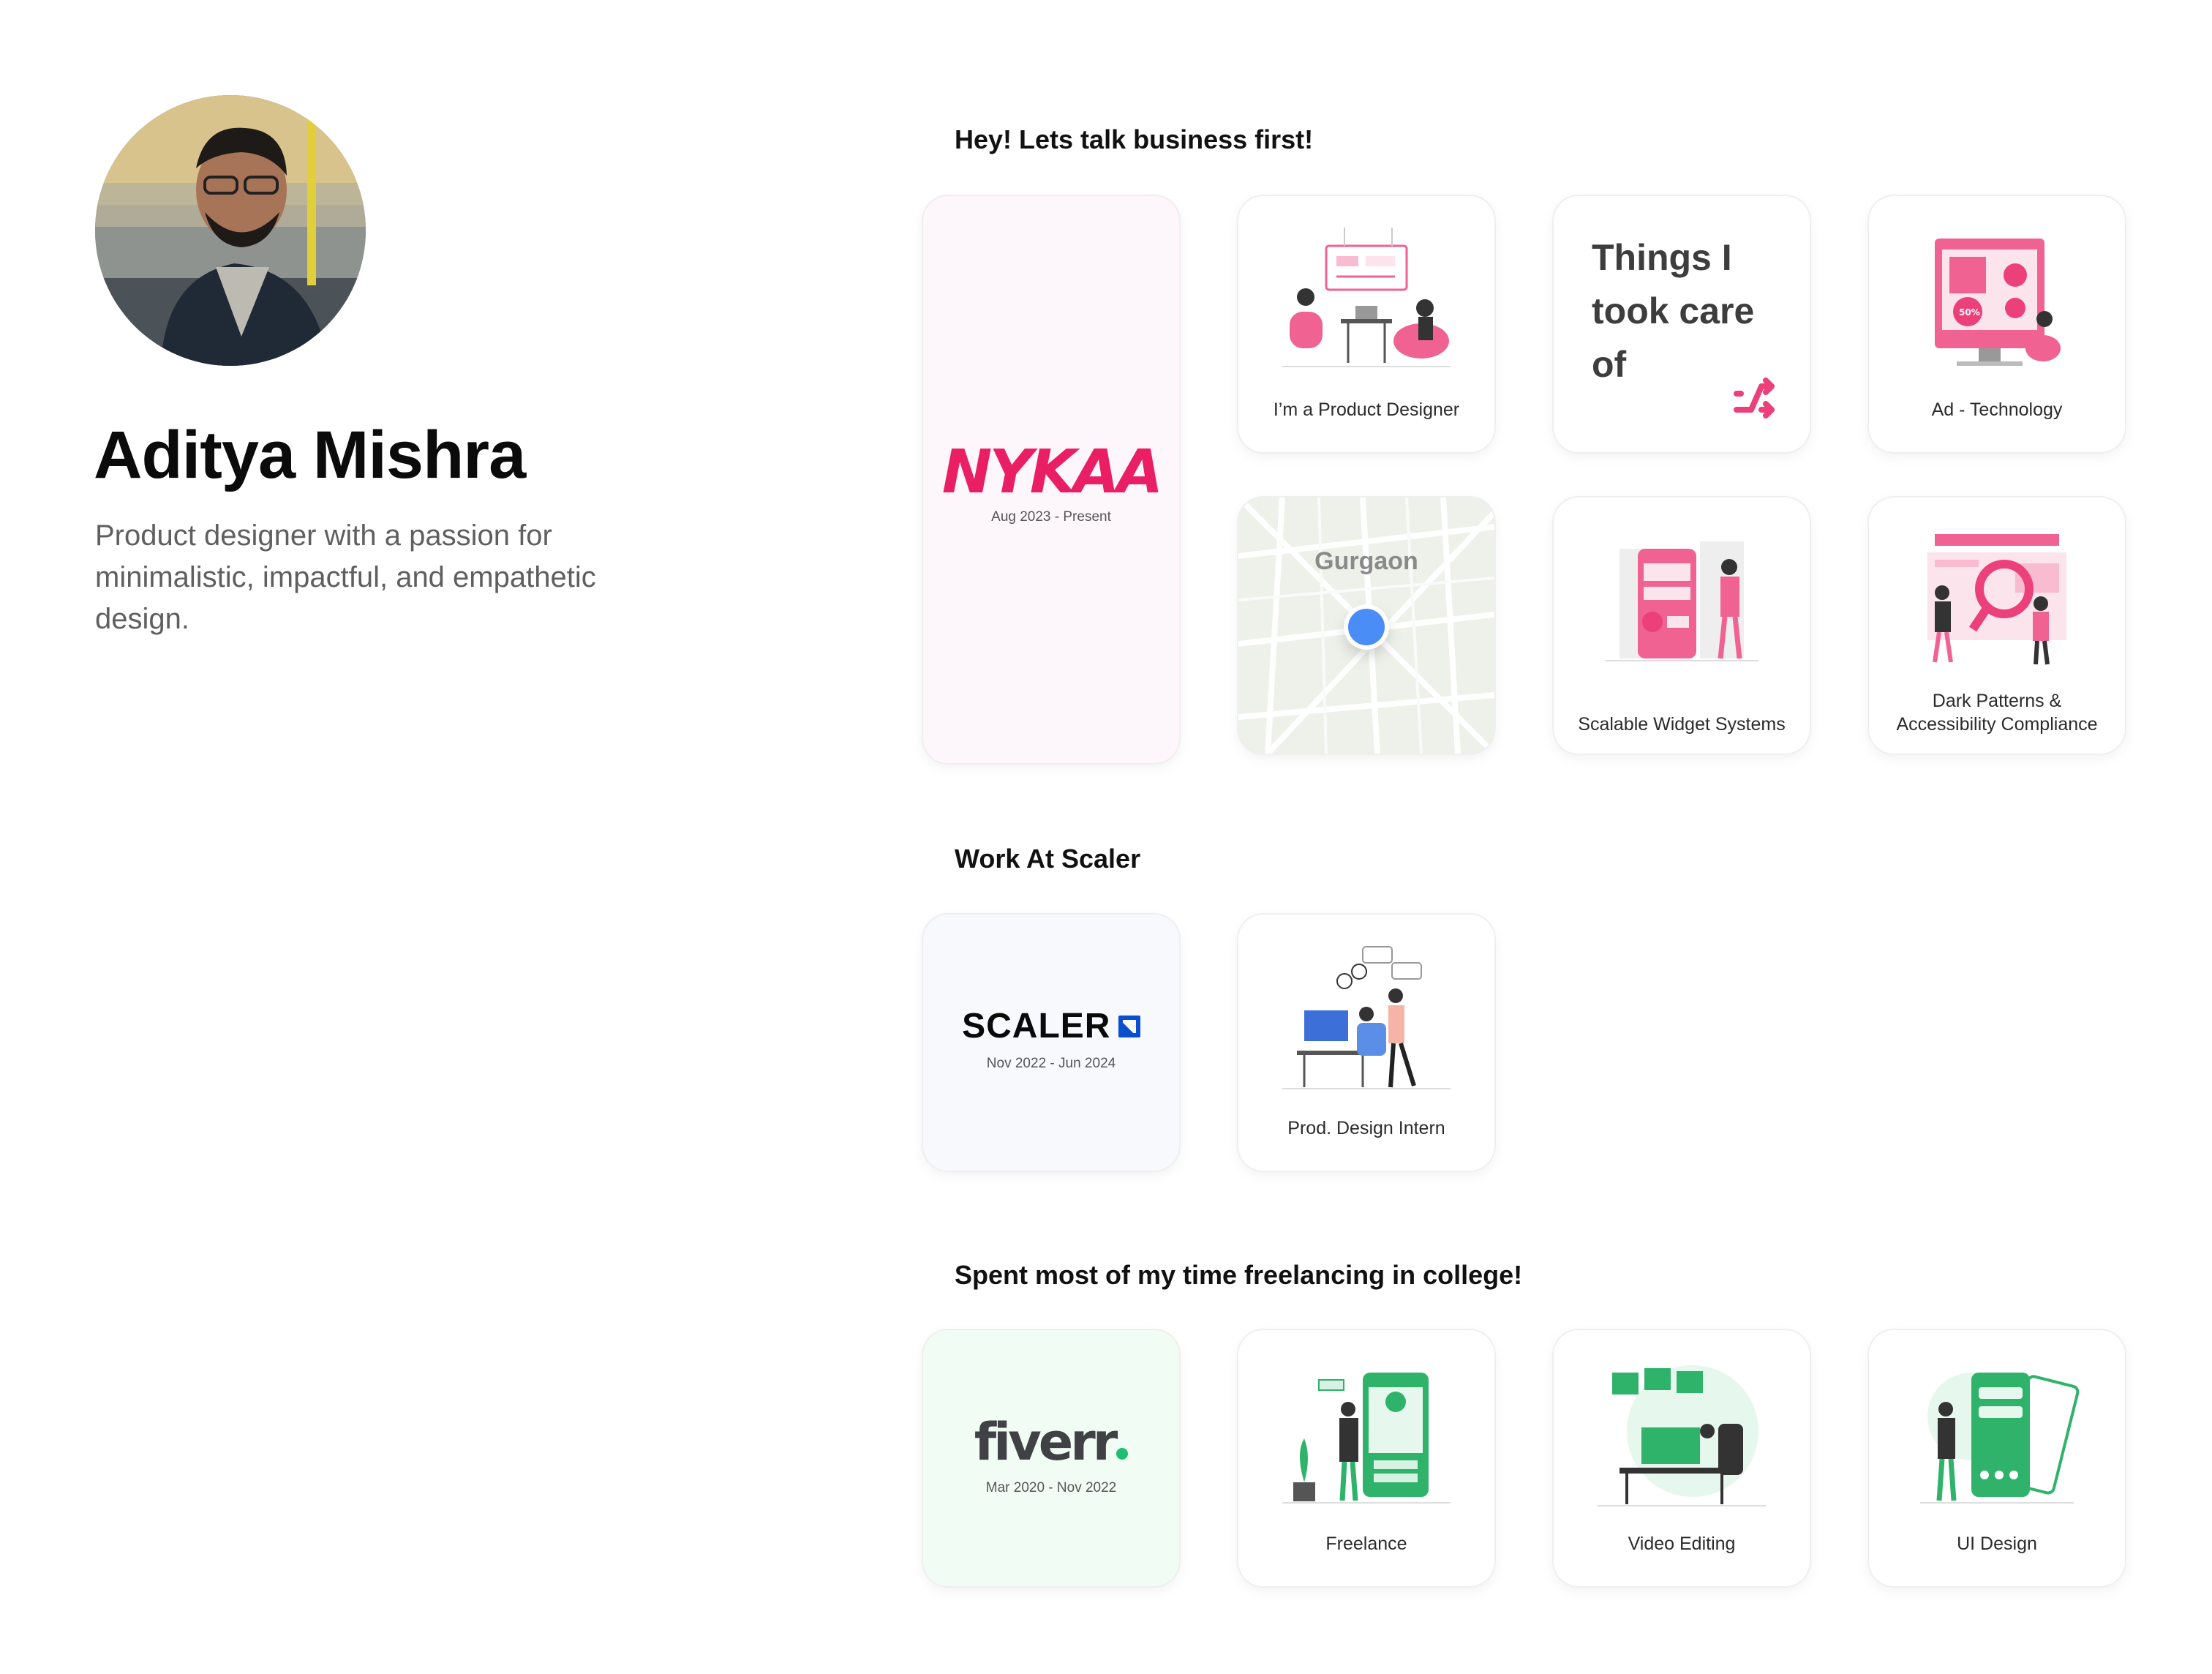  I want to click on fiverr-logo: fiverr, so click(1051, 1442).